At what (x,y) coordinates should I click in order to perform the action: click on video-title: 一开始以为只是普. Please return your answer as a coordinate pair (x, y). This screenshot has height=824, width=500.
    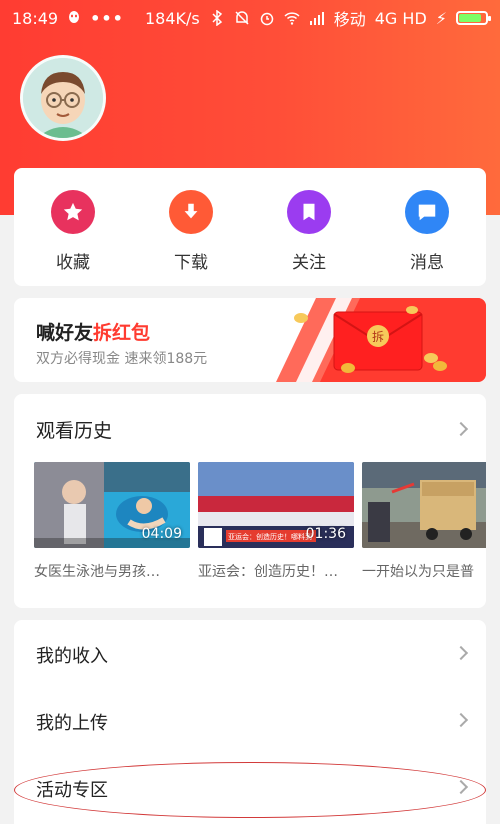
    Looking at the image, I should click on (418, 572).